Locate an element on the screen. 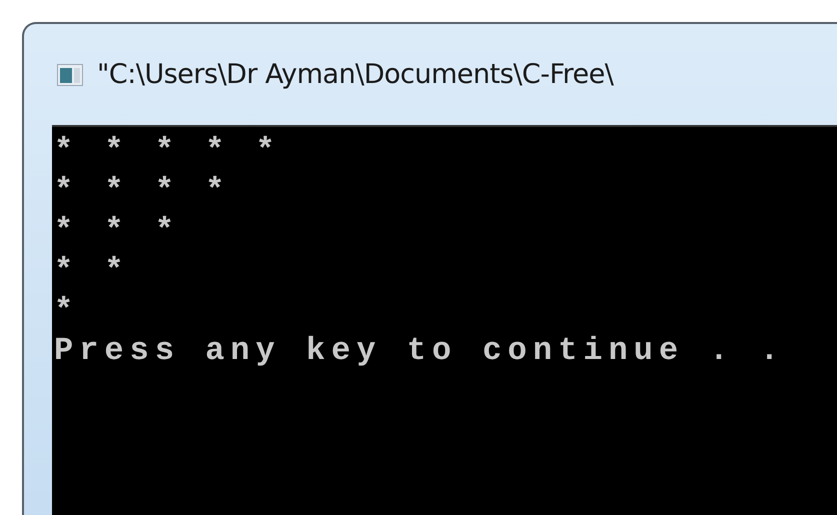  window-title: "C:\Users\Dr Ayman\Documents\C-Free\ is located at coordinates (355, 74).